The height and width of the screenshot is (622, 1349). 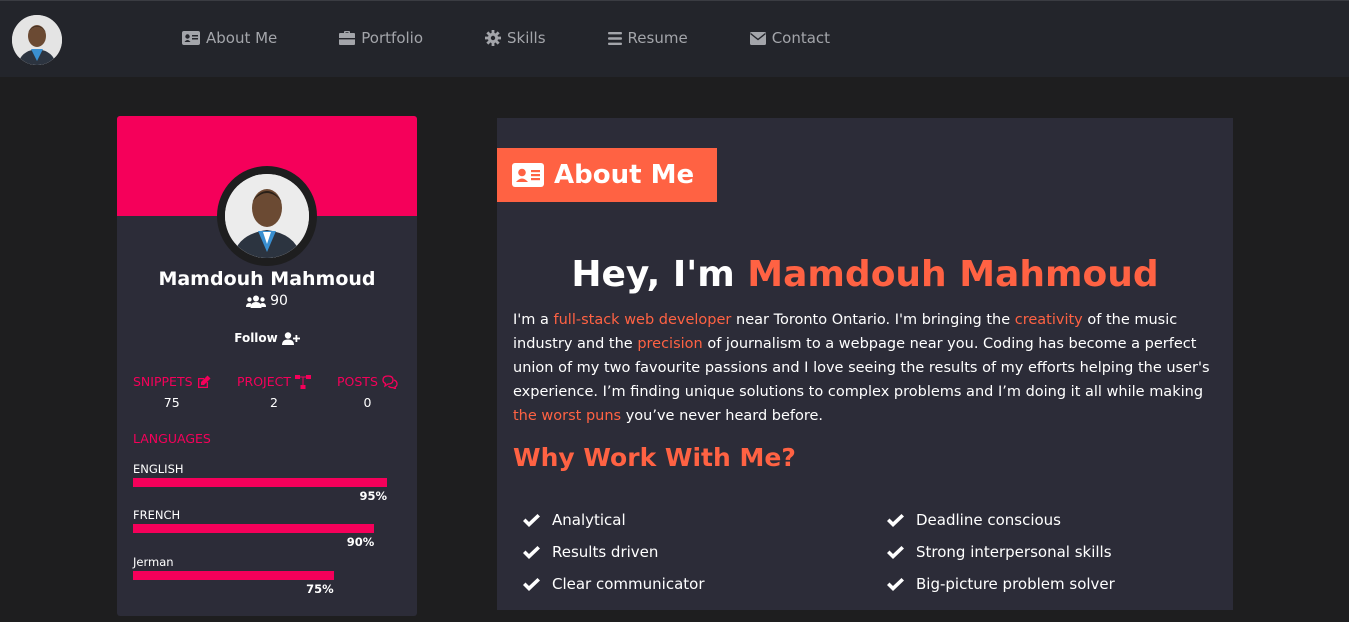 I want to click on nav-portfolio-label: Portfolio, so click(x=392, y=38).